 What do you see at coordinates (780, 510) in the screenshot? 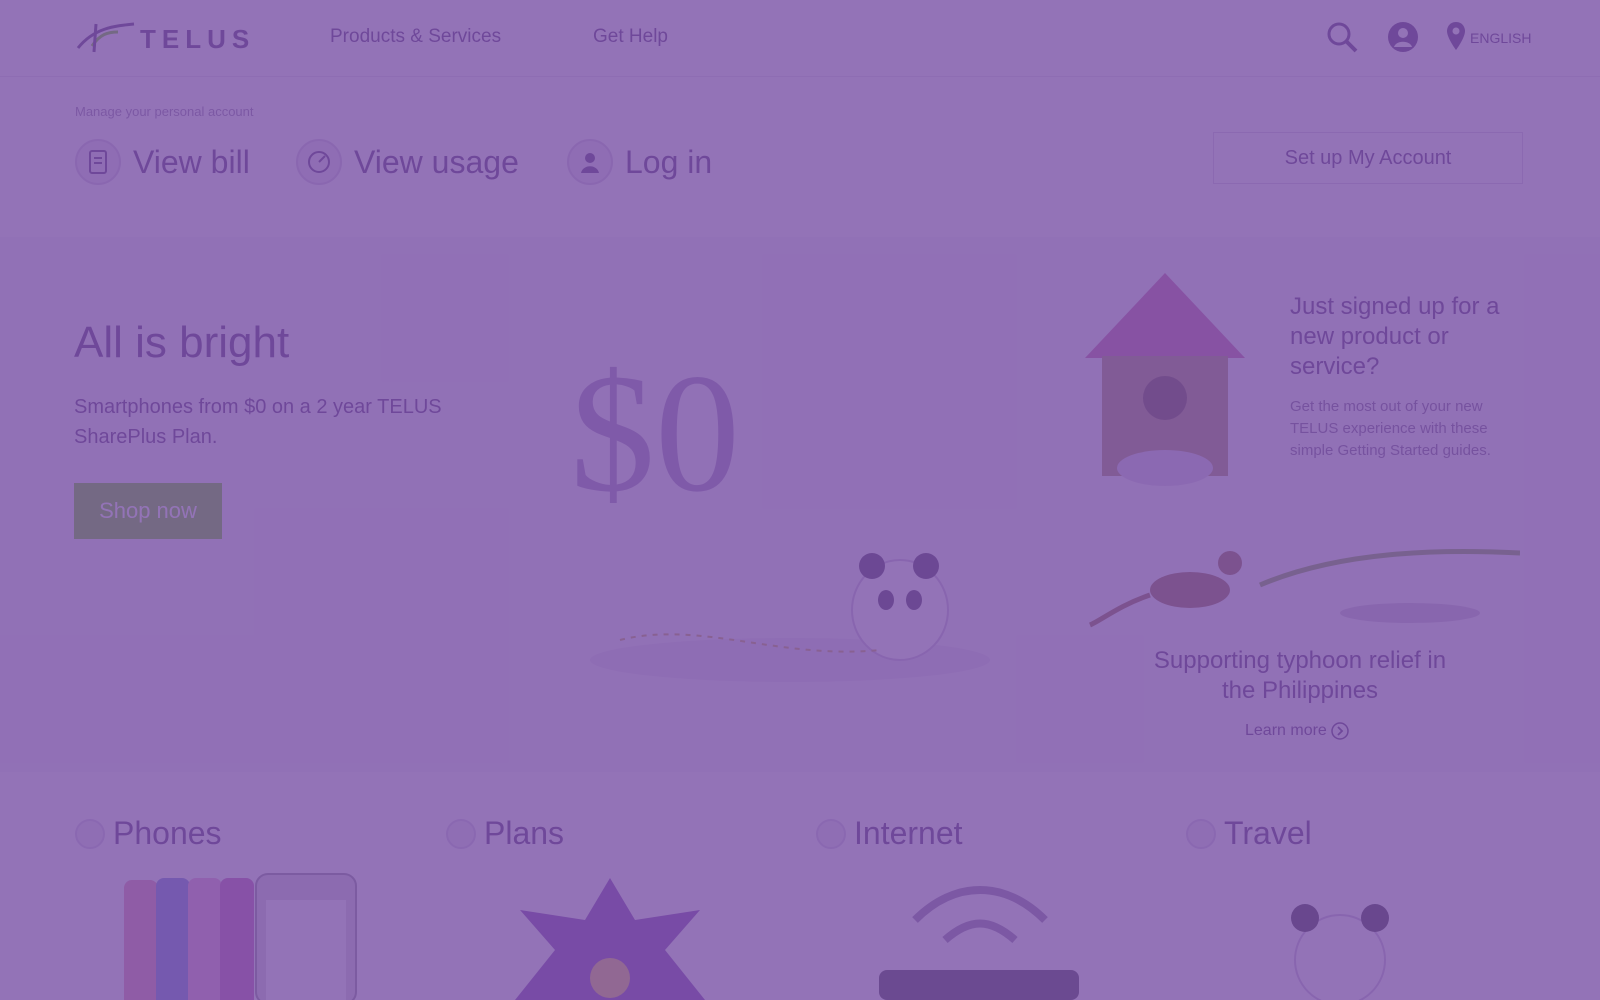
I see `zero-dollar-panda-illustration: $0` at bounding box center [780, 510].